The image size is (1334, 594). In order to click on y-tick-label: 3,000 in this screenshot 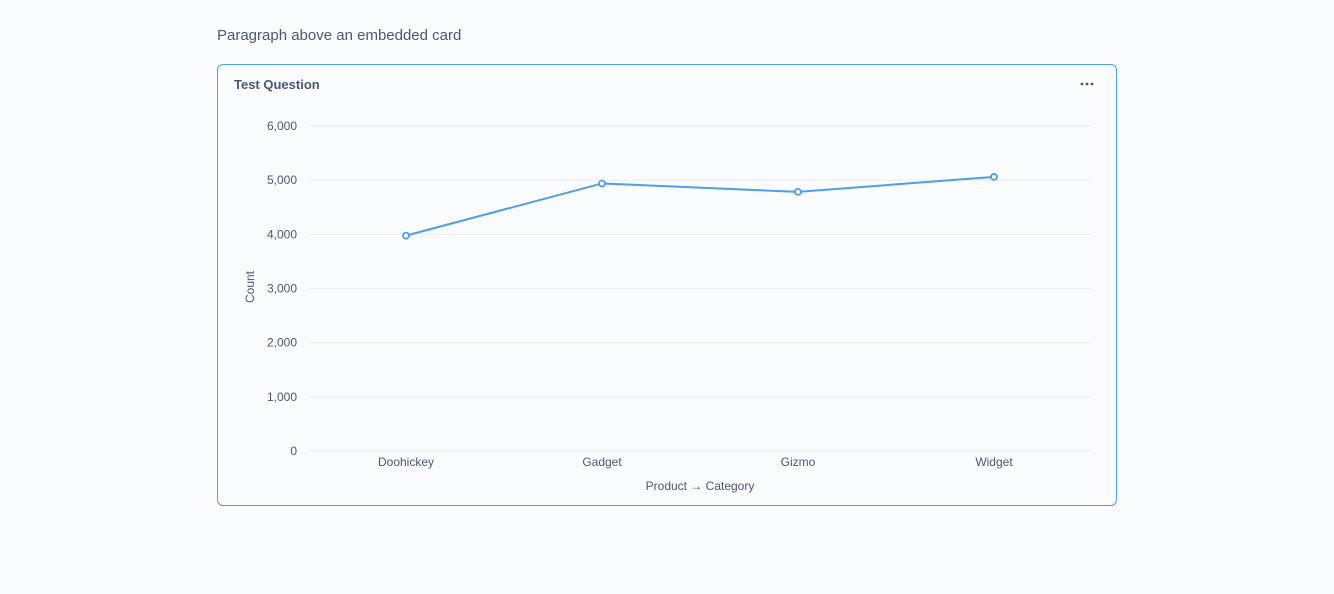, I will do `click(282, 289)`.